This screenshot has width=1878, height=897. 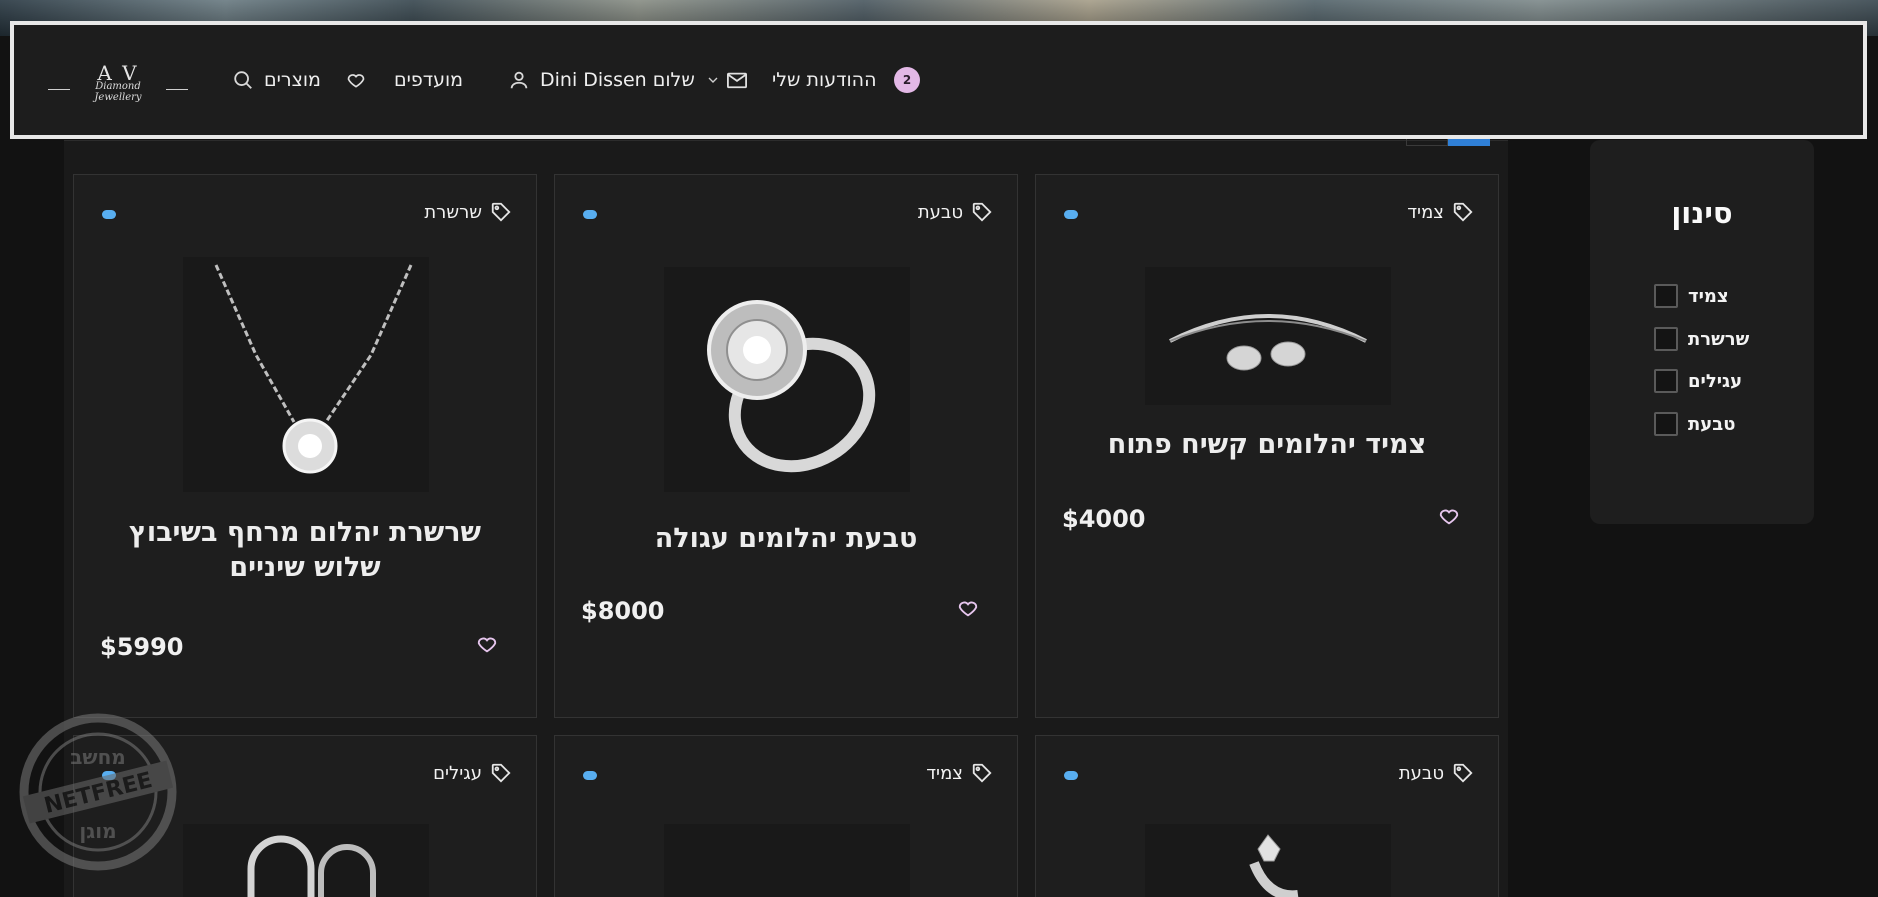 I want to click on nav-favorites-label: מועדפים, so click(x=429, y=80).